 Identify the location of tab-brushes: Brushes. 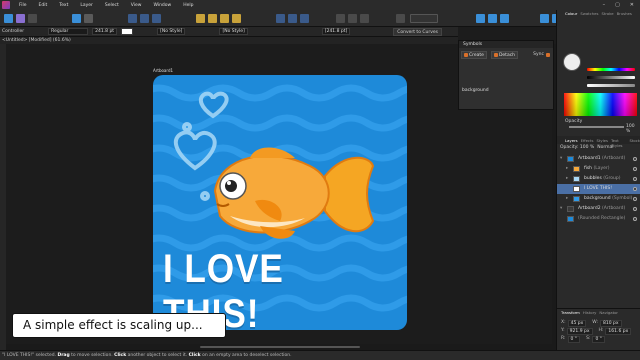
(624, 13).